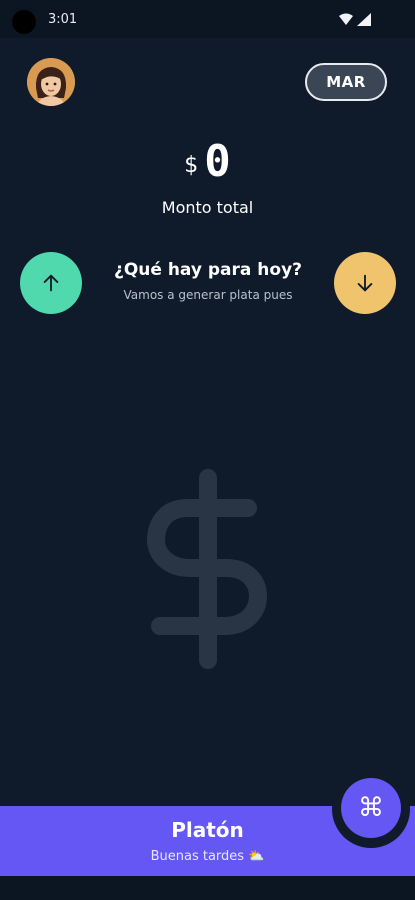 This screenshot has height=900, width=415. Describe the element at coordinates (346, 19) in the screenshot. I see `wifi-icon` at that location.